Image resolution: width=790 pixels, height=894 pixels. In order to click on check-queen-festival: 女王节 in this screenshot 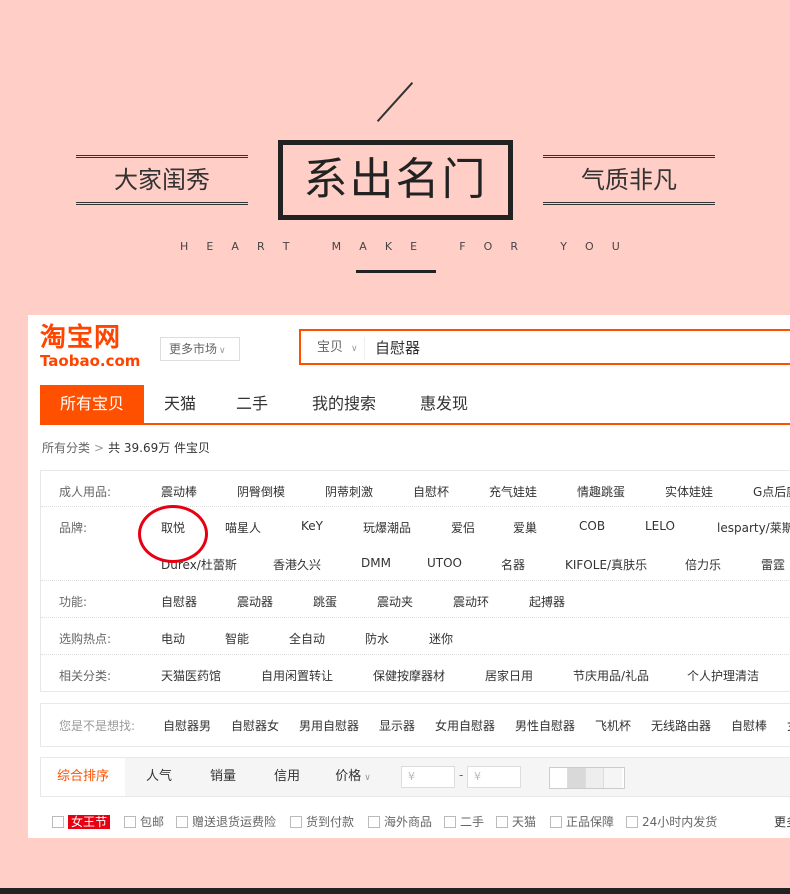, I will do `click(81, 821)`.